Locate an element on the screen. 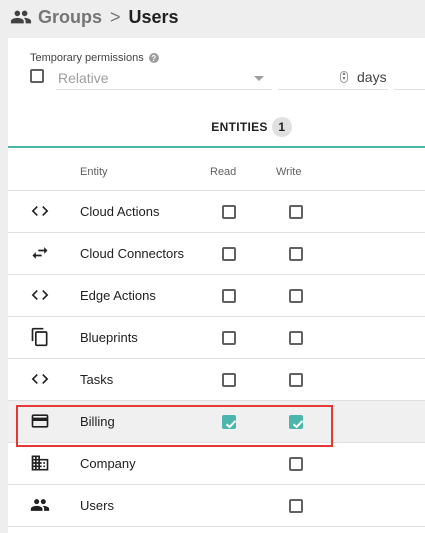 This screenshot has width=425, height=533. temporary-permissions-label: Temporary permissions ? is located at coordinates (94, 58).